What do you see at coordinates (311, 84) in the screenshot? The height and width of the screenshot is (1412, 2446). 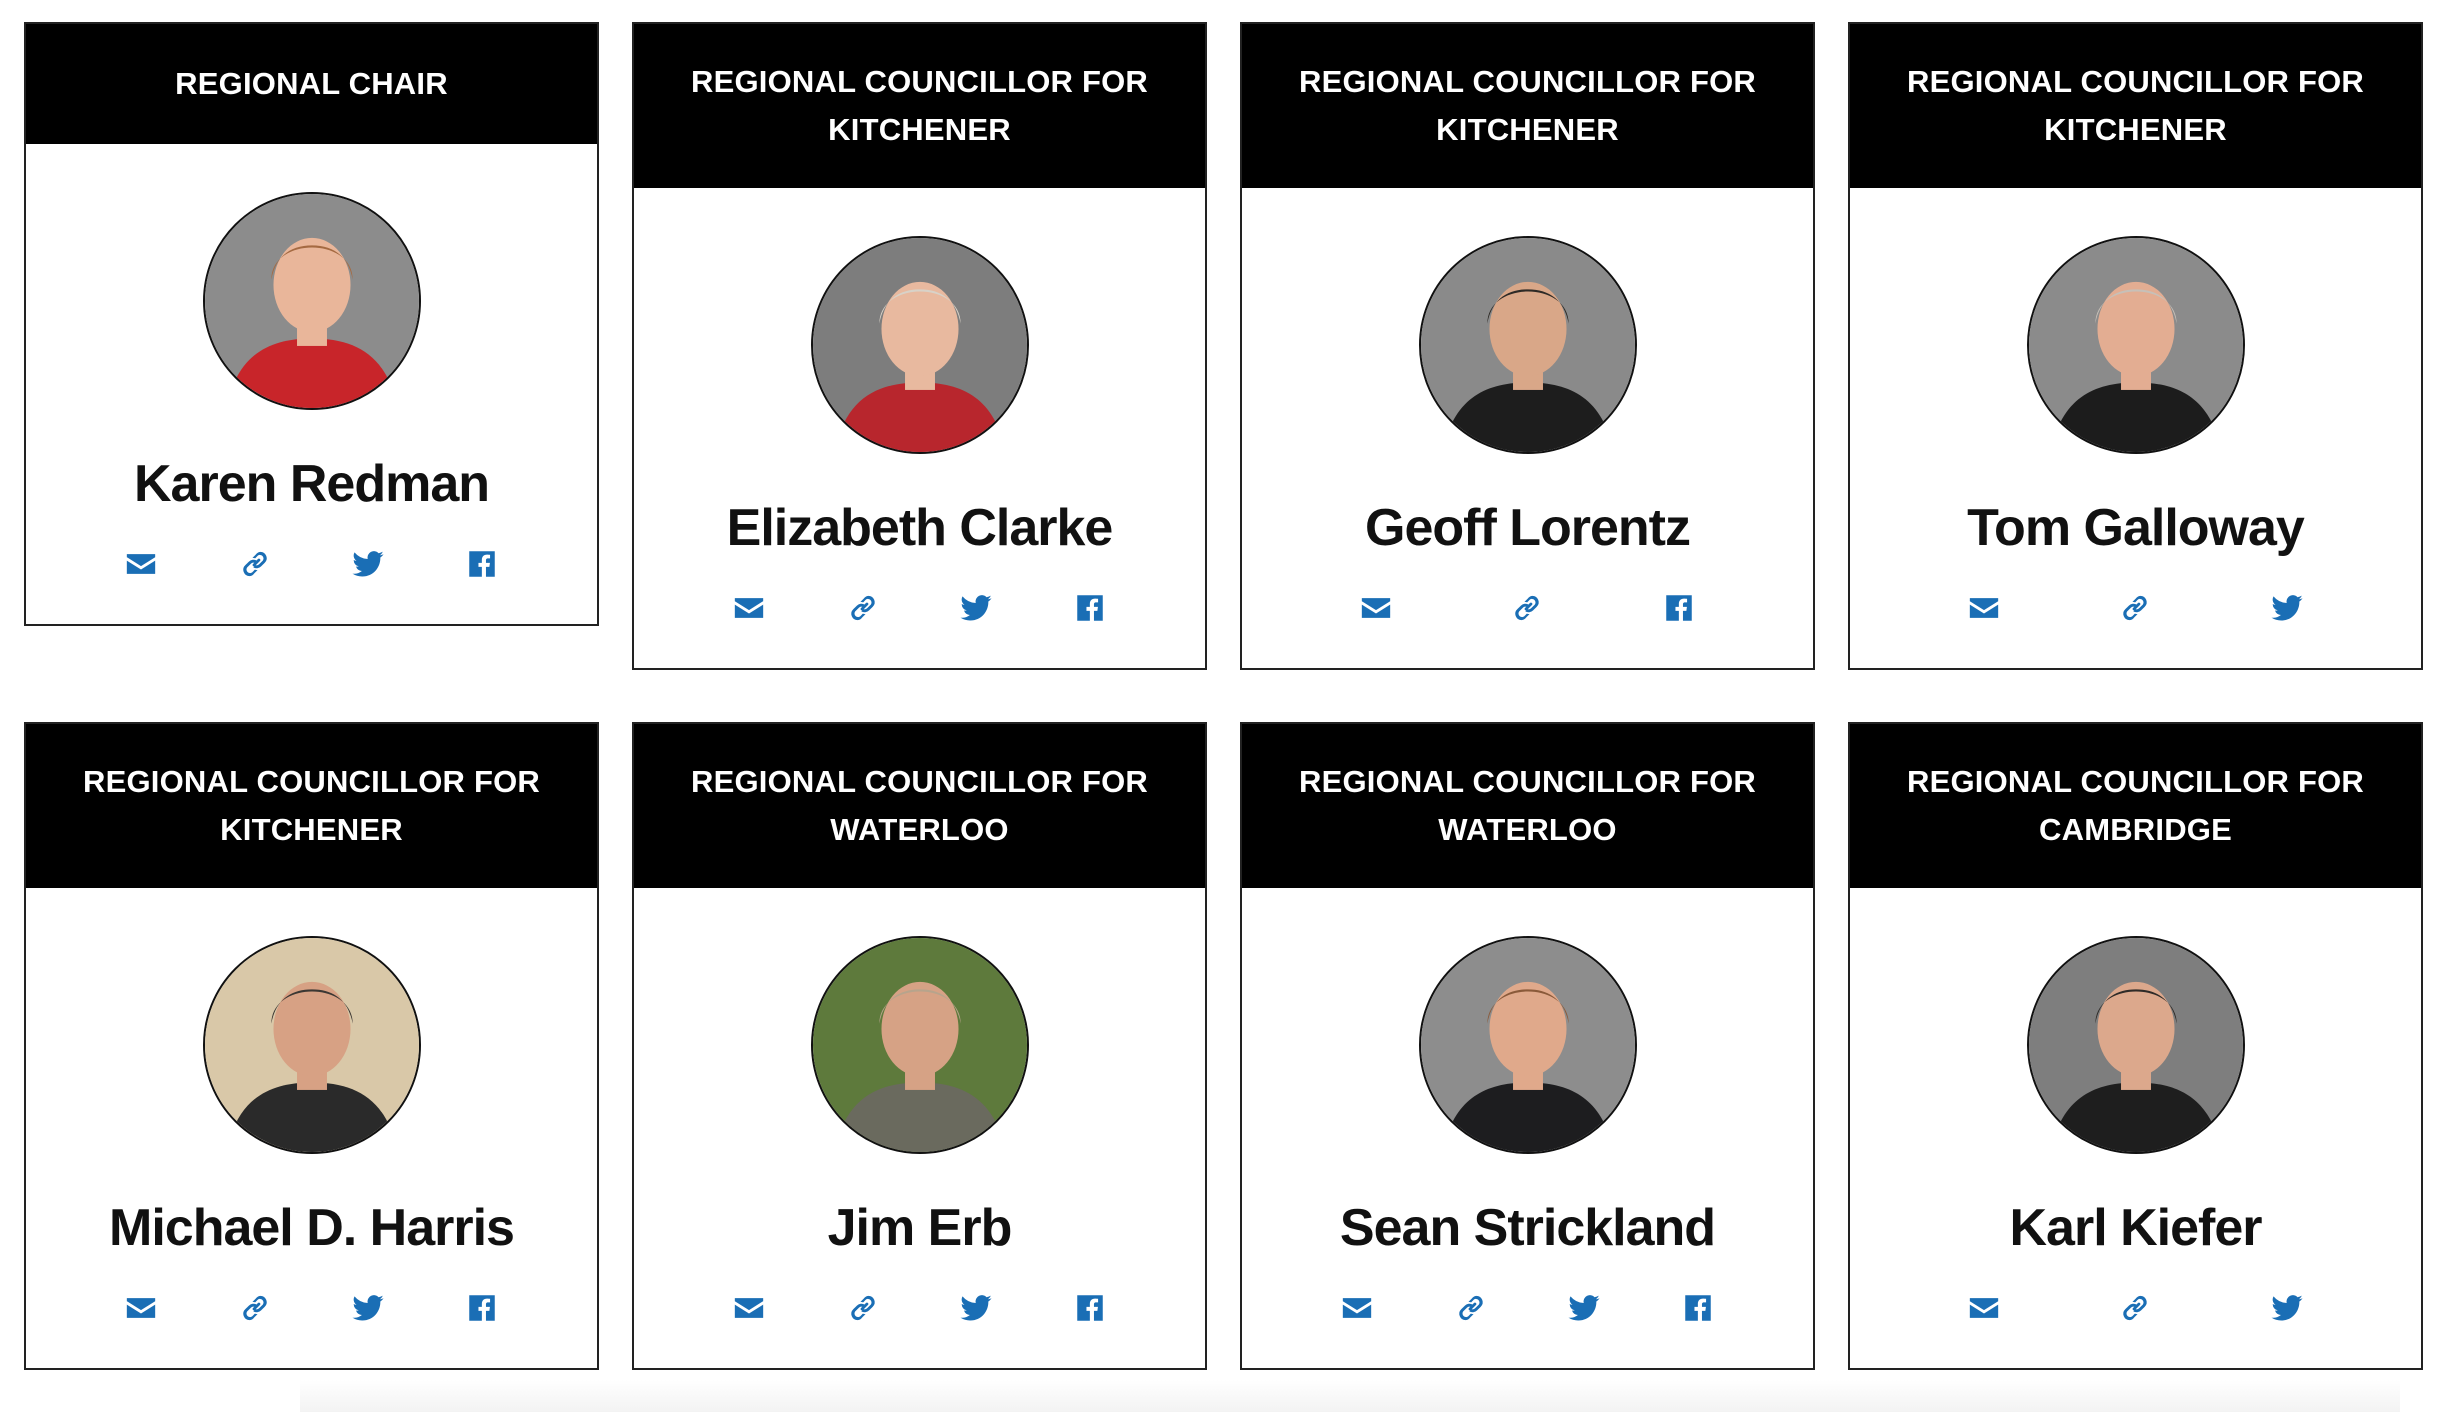 I see `councillor-role: REGIONAL CHAIR` at bounding box center [311, 84].